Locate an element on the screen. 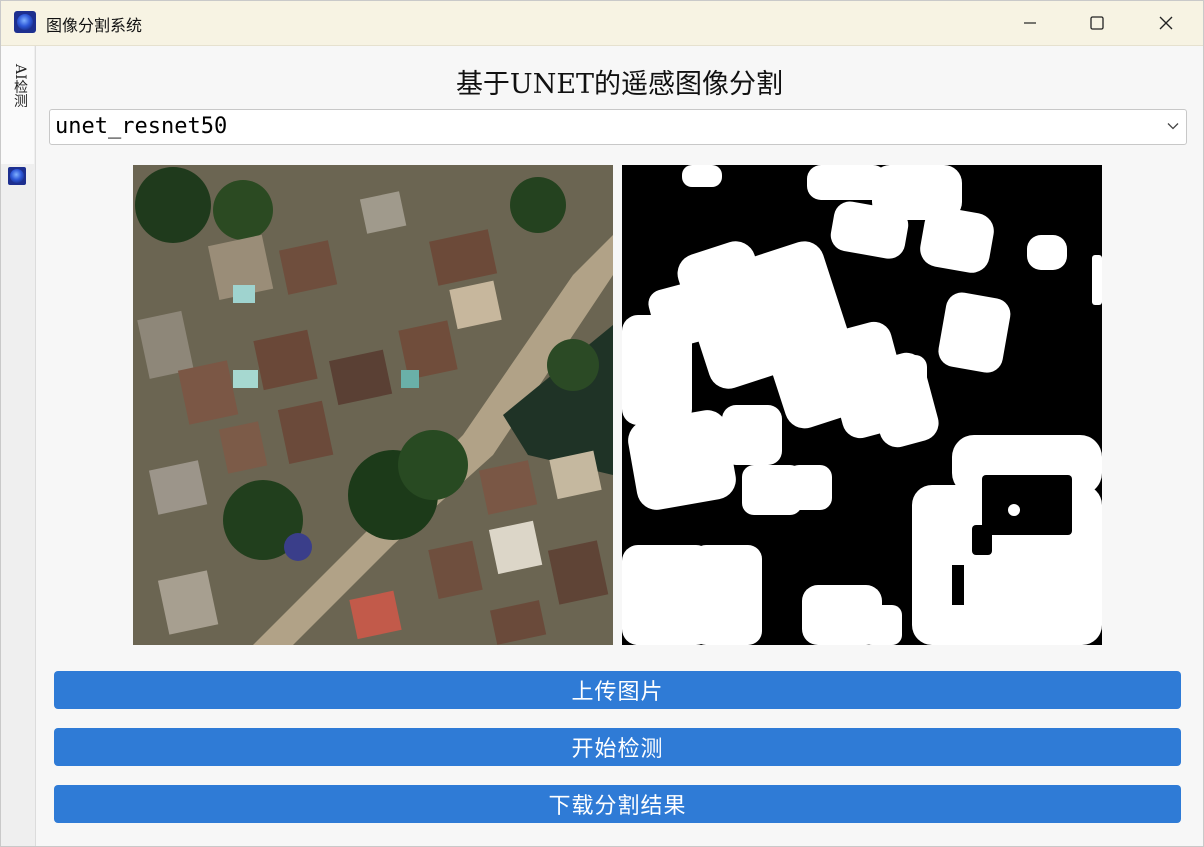  download-result-button: 下载分割结果 is located at coordinates (617, 804).